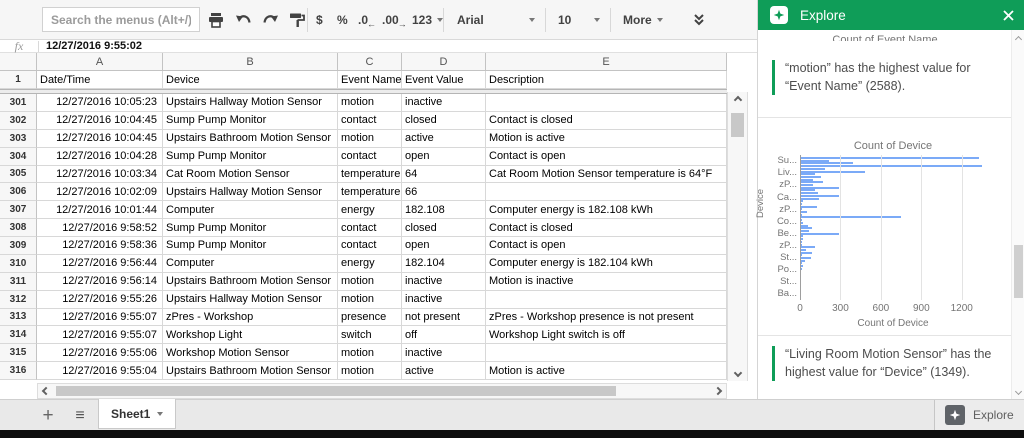  Describe the element at coordinates (100, 246) in the screenshot. I see `cell: 12/27/2016 9:58:36` at that location.